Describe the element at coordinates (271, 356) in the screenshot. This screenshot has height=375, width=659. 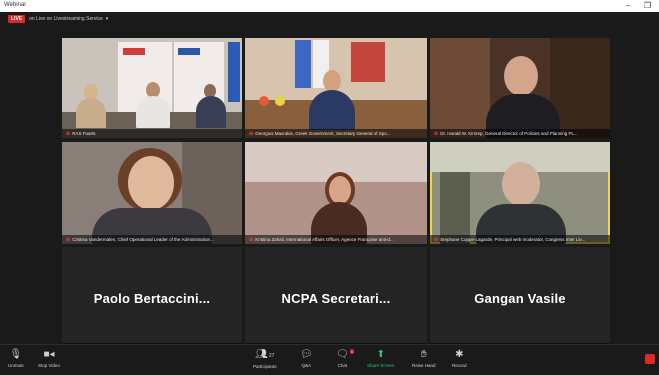
I see `participants-count: 27` at that location.